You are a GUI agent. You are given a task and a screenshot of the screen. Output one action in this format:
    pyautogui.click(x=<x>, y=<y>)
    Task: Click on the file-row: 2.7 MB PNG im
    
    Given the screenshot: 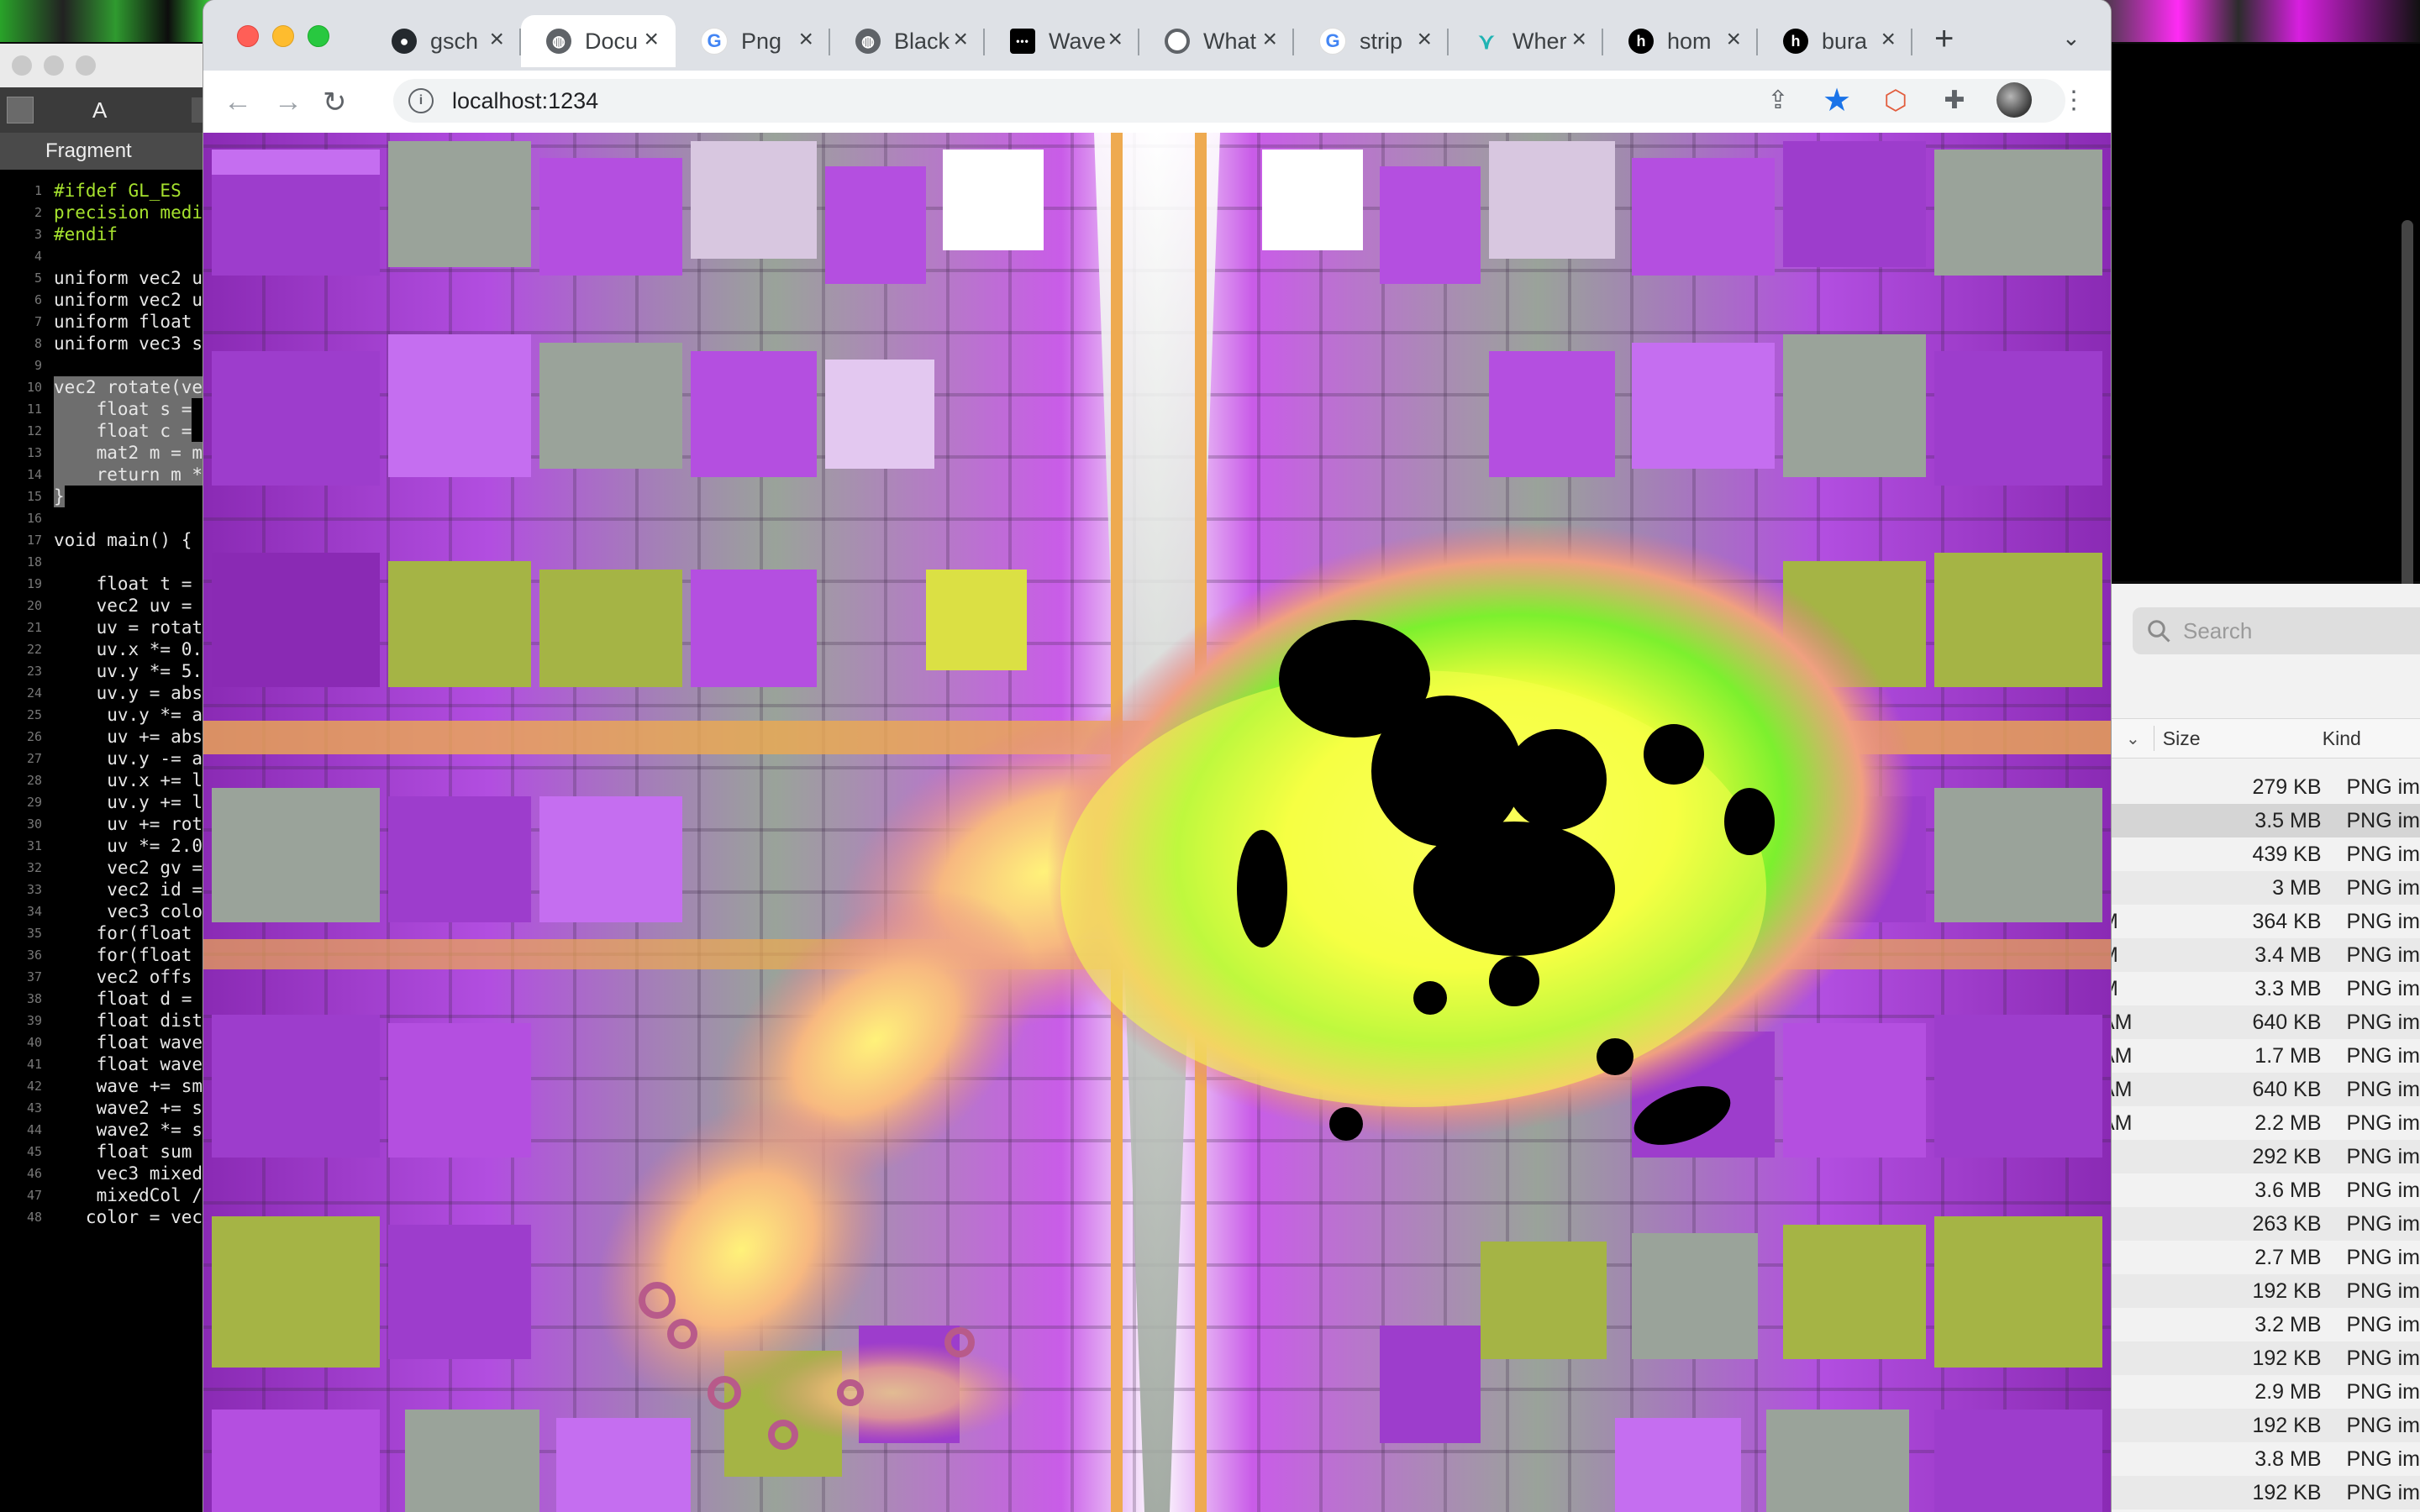 What is the action you would take?
    pyautogui.click(x=2261, y=1257)
    